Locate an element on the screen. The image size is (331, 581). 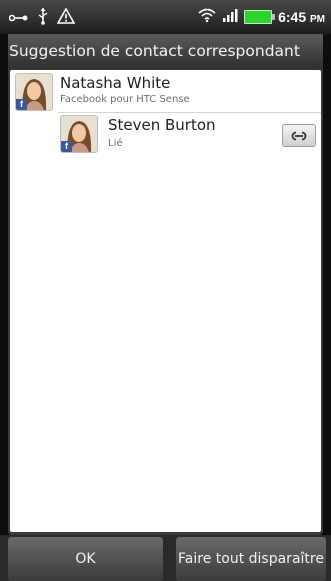
dialog-title-bar: Suggestion de contact correspondant is located at coordinates (165, 51).